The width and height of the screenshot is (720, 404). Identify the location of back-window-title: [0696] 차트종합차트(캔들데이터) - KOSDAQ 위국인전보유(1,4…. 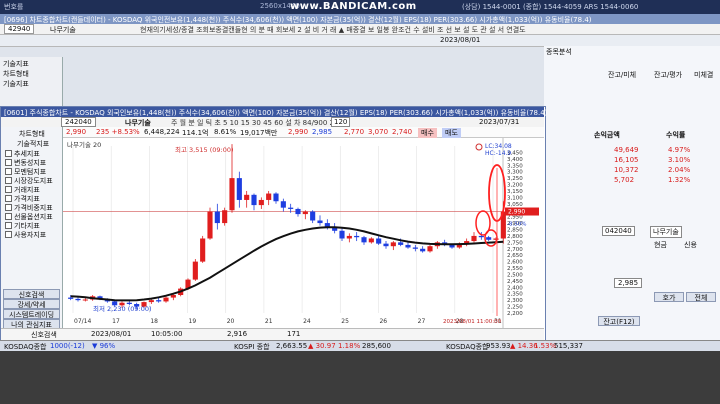
(360, 19).